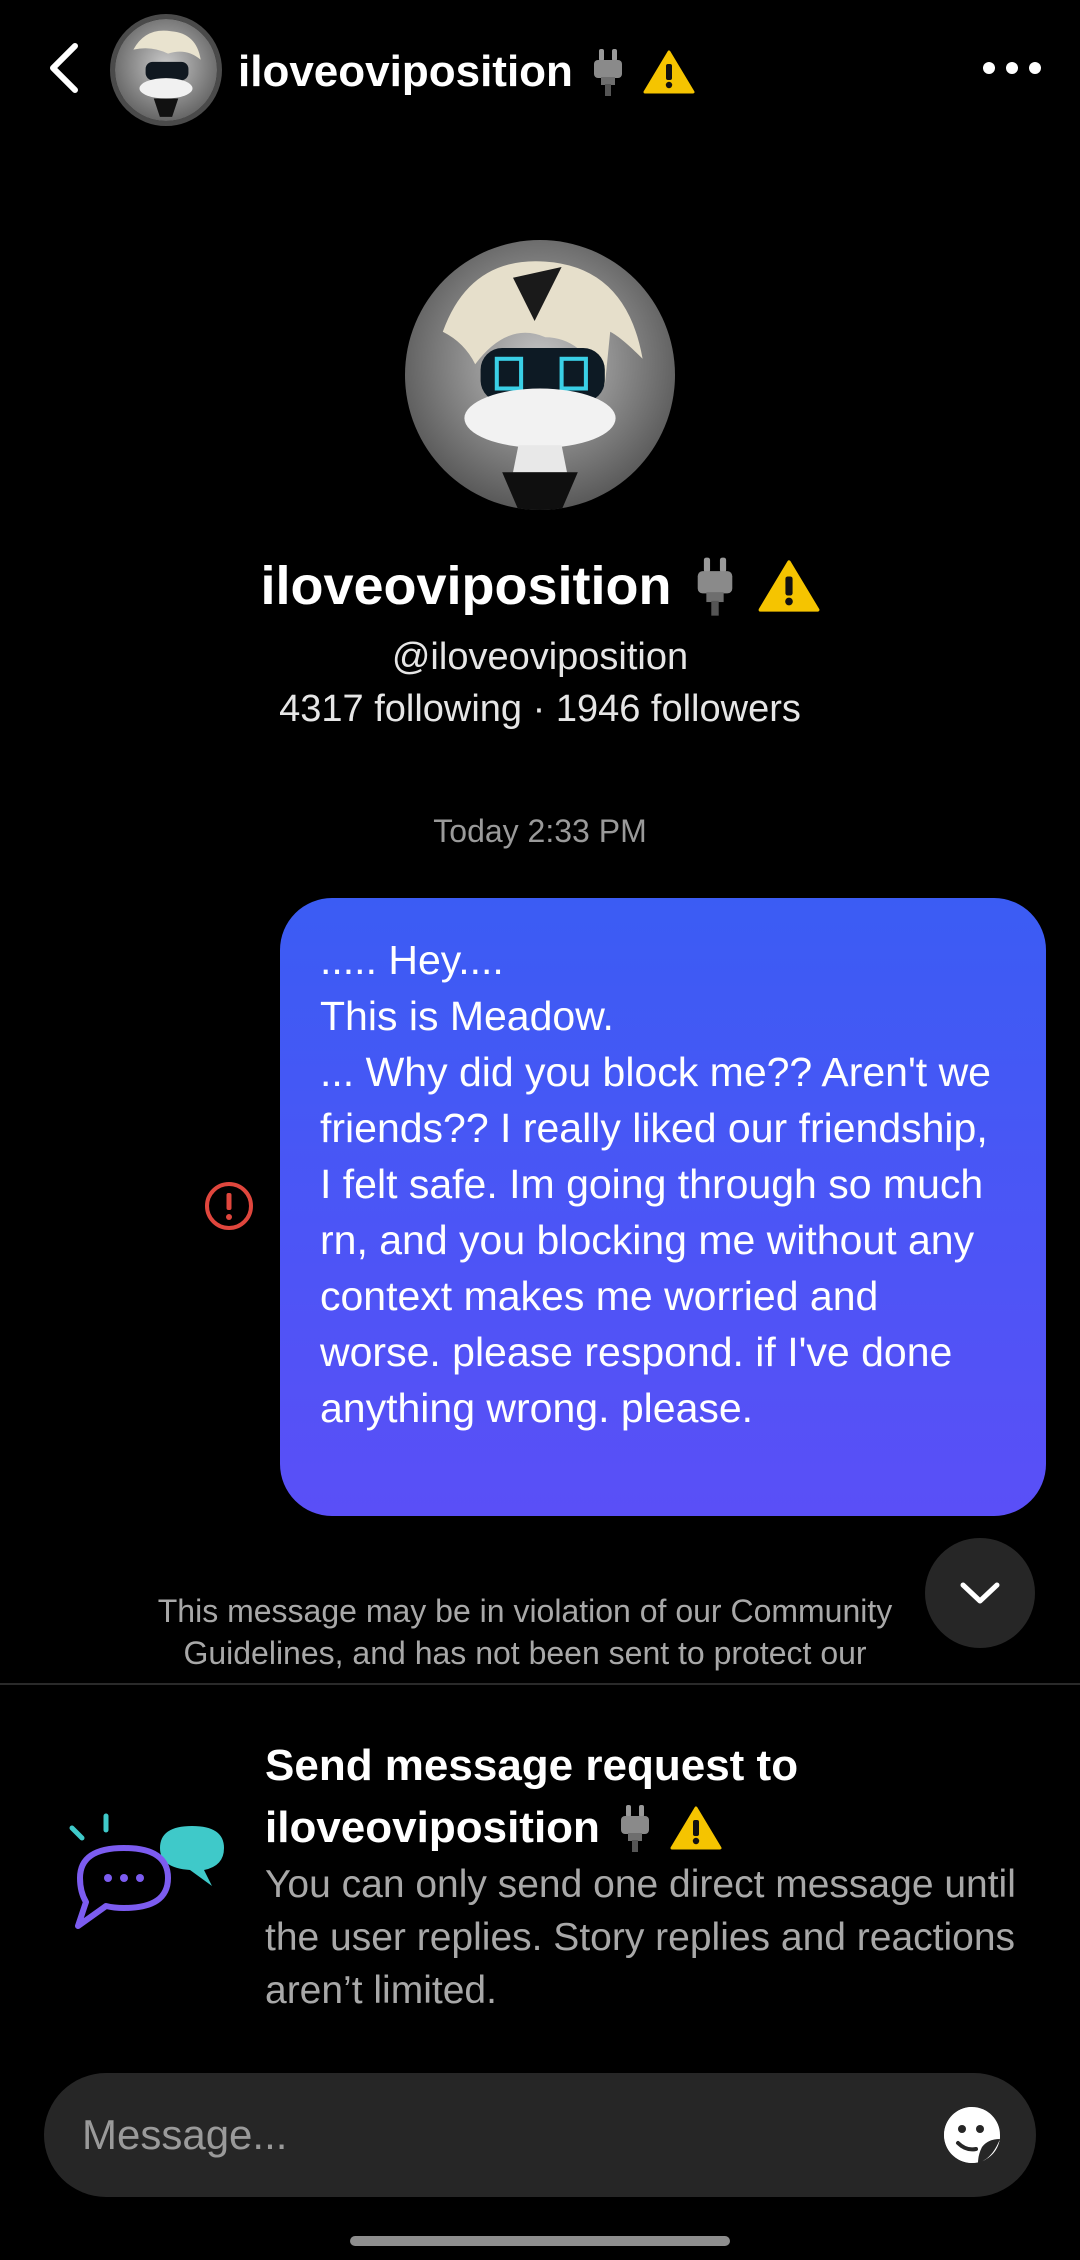 The width and height of the screenshot is (1080, 2260). Describe the element at coordinates (540, 831) in the screenshot. I see `message-timestamp: Today 2:33 PM` at that location.